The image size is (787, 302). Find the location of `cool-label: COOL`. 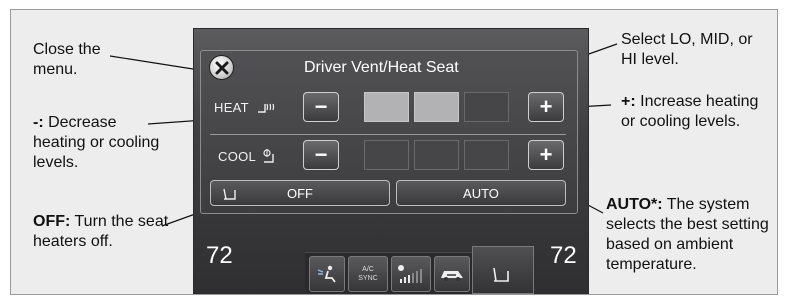

cool-label: COOL is located at coordinates (248, 156).